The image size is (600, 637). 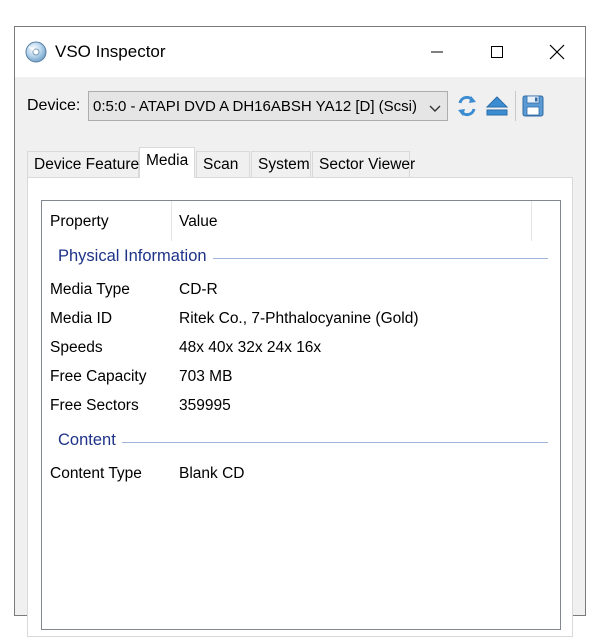 What do you see at coordinates (94, 405) in the screenshot?
I see `property-name: Free Sectors` at bounding box center [94, 405].